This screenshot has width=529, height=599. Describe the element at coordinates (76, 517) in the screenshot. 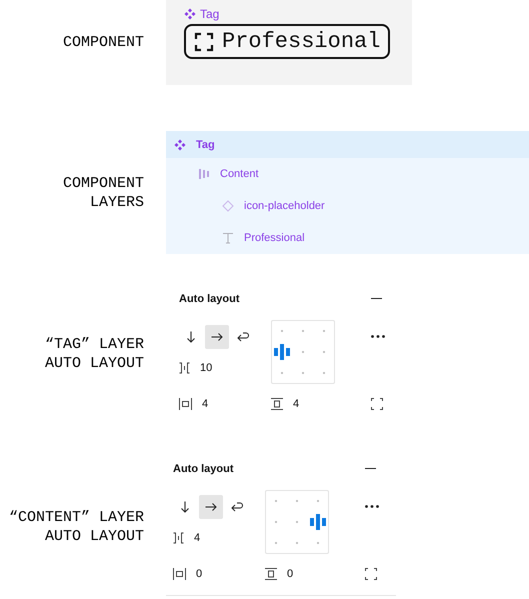

I see `section-label: “CONTENT” LAYER` at that location.